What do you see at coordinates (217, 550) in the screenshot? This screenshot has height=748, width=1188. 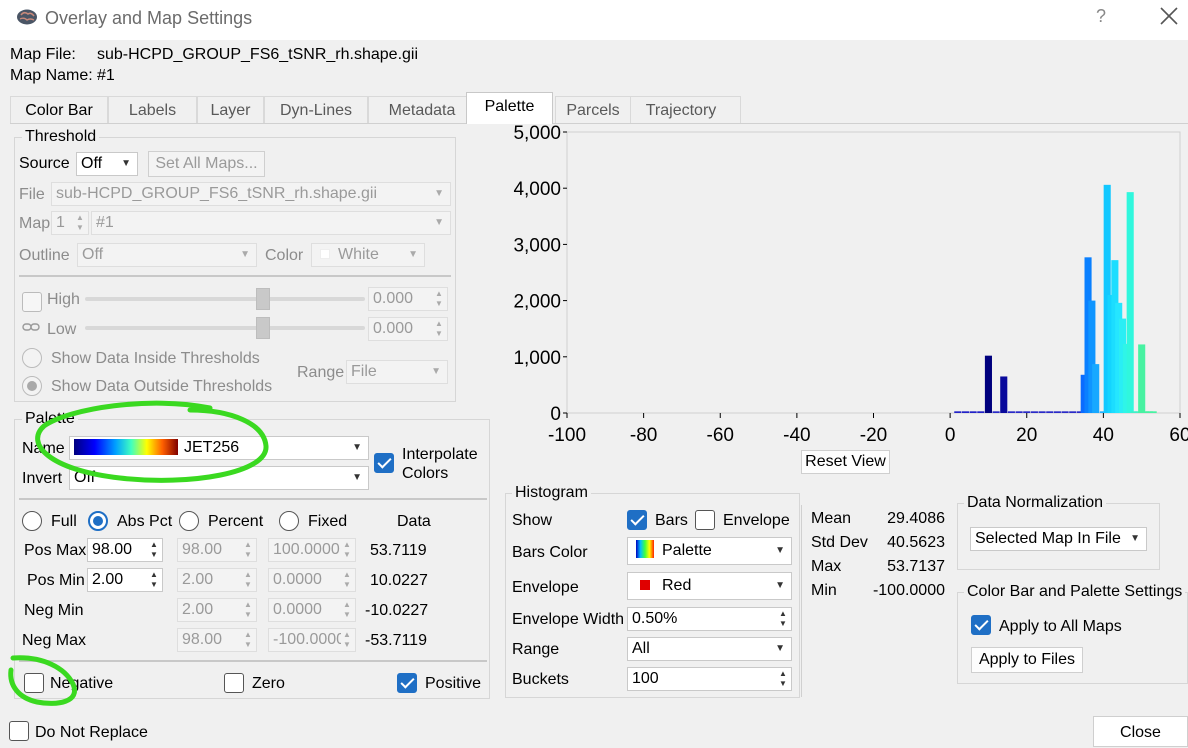 I see `pos-max-pct-spinner: 98.00 ▲ ▼` at bounding box center [217, 550].